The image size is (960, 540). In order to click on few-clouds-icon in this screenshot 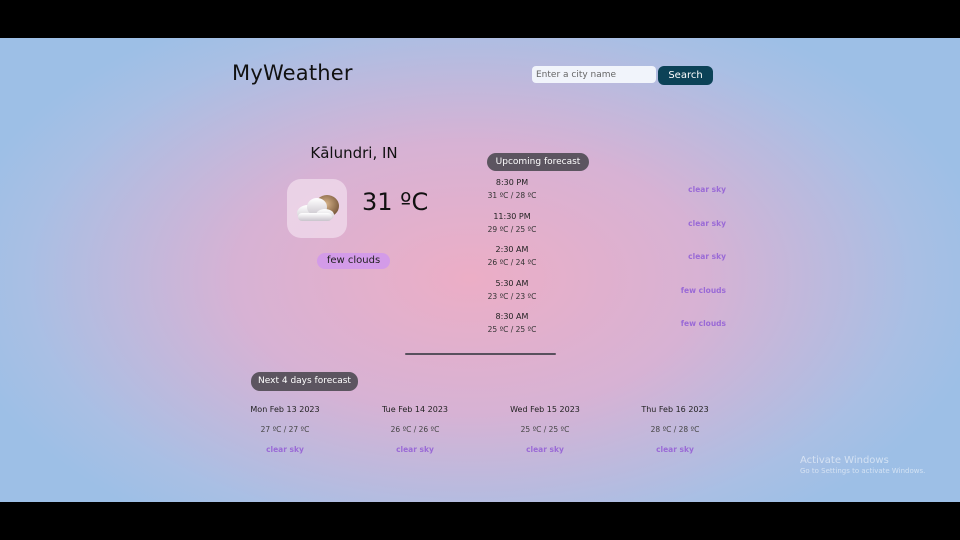, I will do `click(318, 208)`.